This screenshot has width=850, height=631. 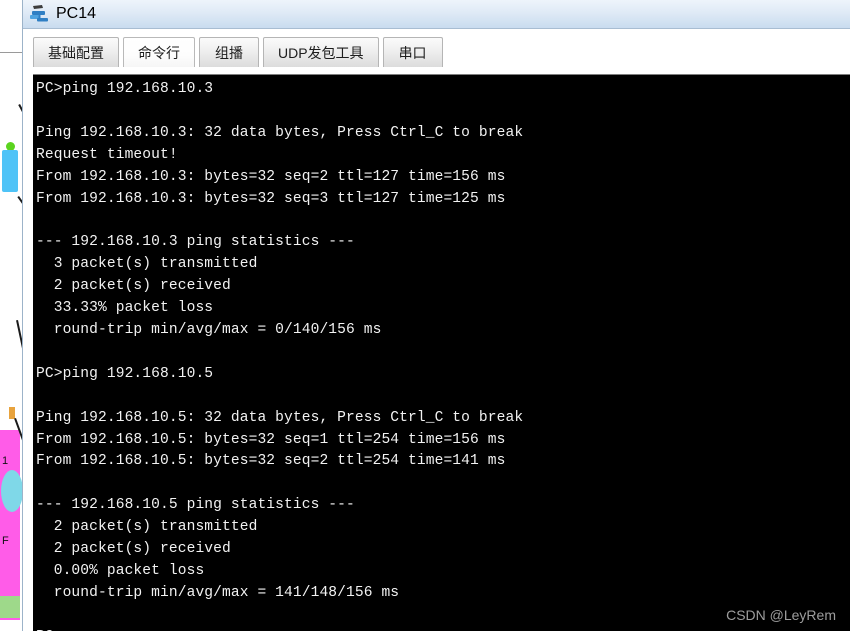 I want to click on tab-multicast: 组播, so click(x=229, y=52).